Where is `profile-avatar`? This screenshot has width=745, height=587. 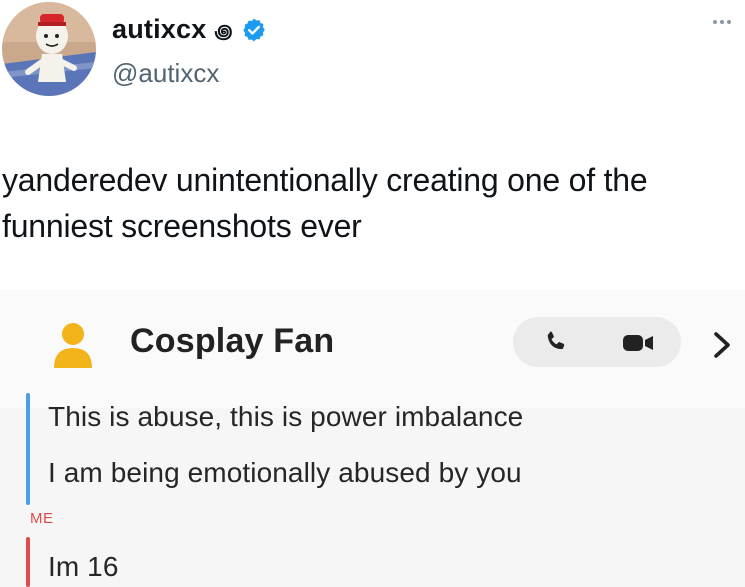
profile-avatar is located at coordinates (49, 49).